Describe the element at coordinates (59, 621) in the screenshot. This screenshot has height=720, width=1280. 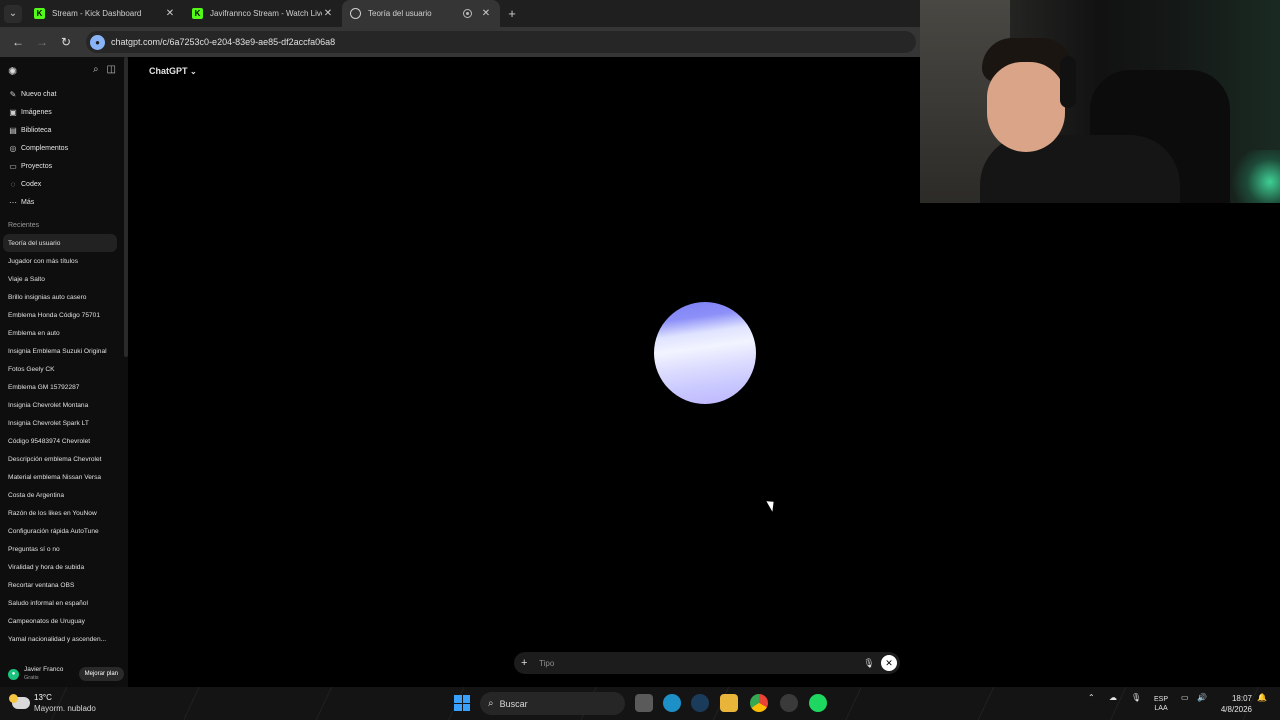
I see `recent-chat-item: Campeonatos de Uruguay` at that location.